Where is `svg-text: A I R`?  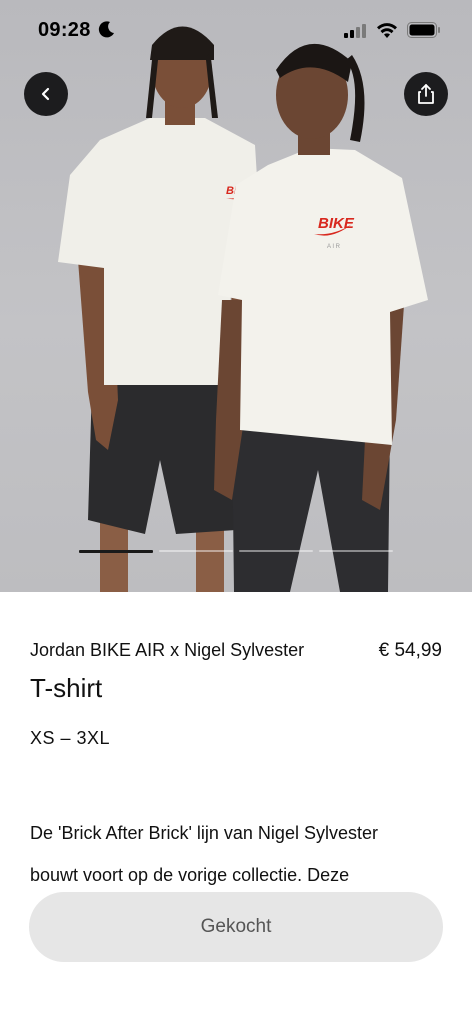
svg-text: A I R is located at coordinates (334, 247).